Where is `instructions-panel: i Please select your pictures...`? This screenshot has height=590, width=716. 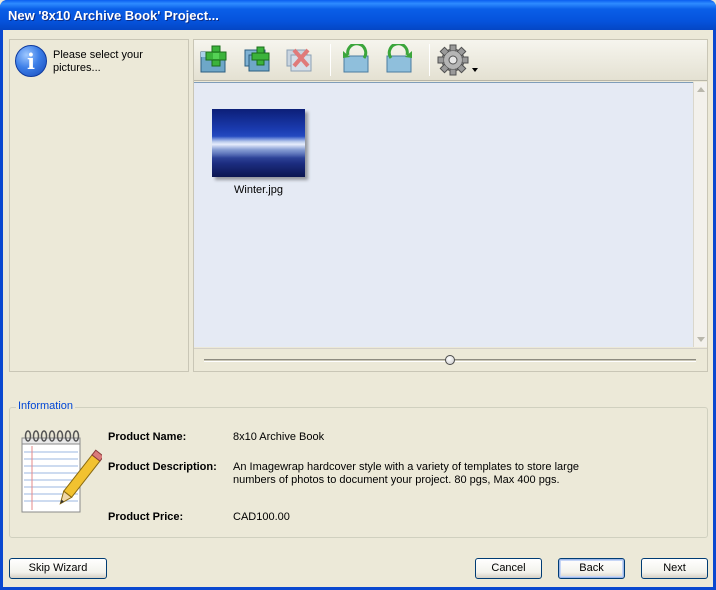 instructions-panel: i Please select your pictures... is located at coordinates (99, 205).